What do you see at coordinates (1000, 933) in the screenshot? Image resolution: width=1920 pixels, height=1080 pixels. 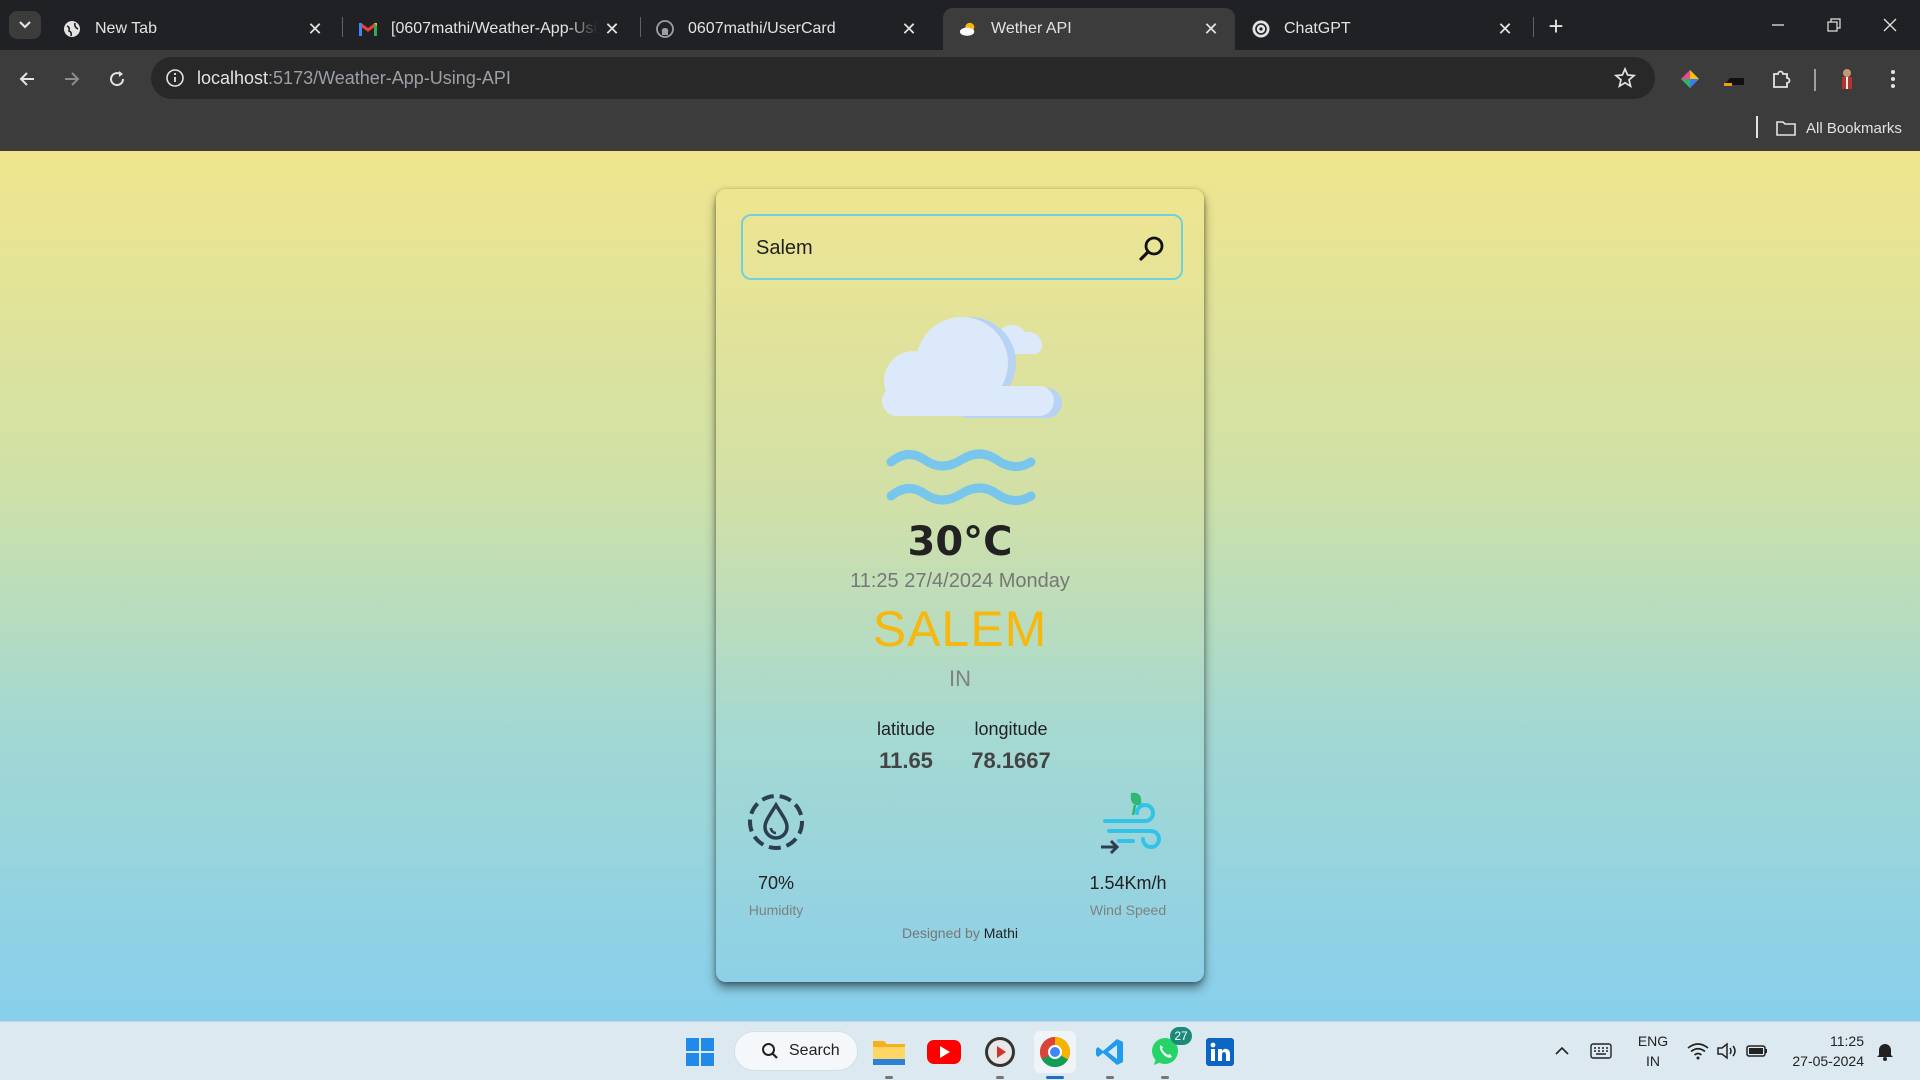 I see `credits-author: Mathi` at bounding box center [1000, 933].